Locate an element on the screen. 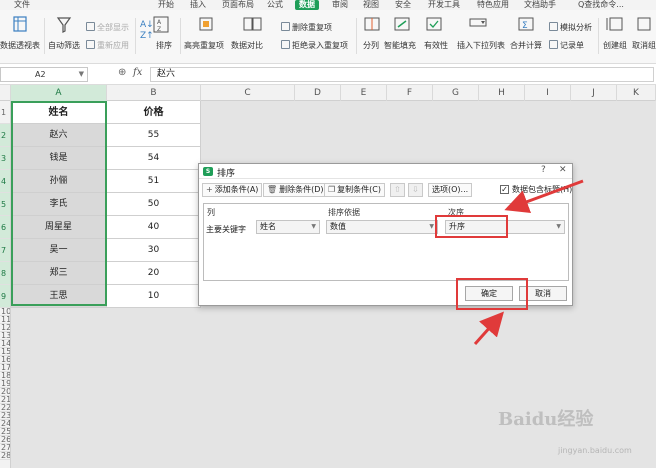  reapply-button: 重新应用 is located at coordinates (107, 45).